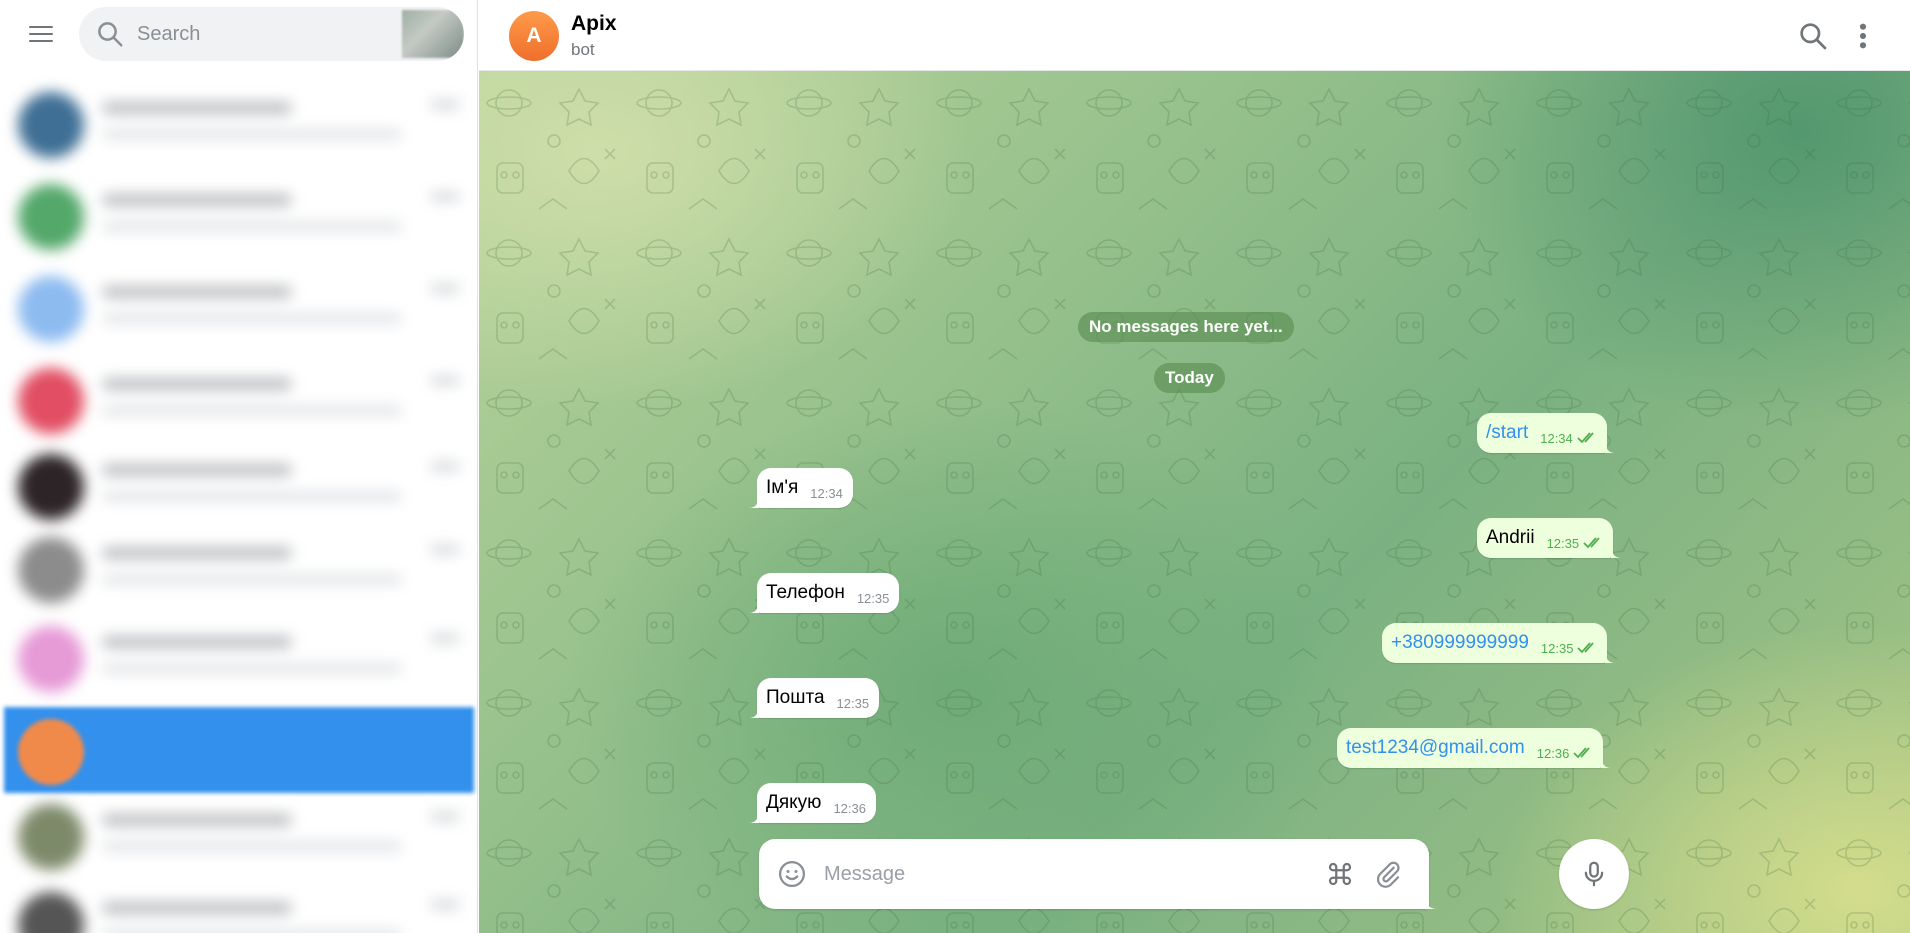  I want to click on chat-title: Apix, so click(594, 23).